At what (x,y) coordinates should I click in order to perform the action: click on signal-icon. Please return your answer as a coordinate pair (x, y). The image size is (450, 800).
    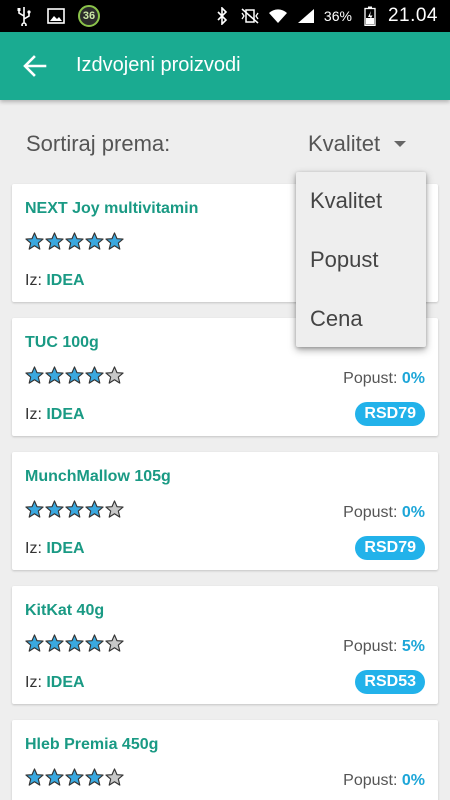
    Looking at the image, I should click on (306, 16).